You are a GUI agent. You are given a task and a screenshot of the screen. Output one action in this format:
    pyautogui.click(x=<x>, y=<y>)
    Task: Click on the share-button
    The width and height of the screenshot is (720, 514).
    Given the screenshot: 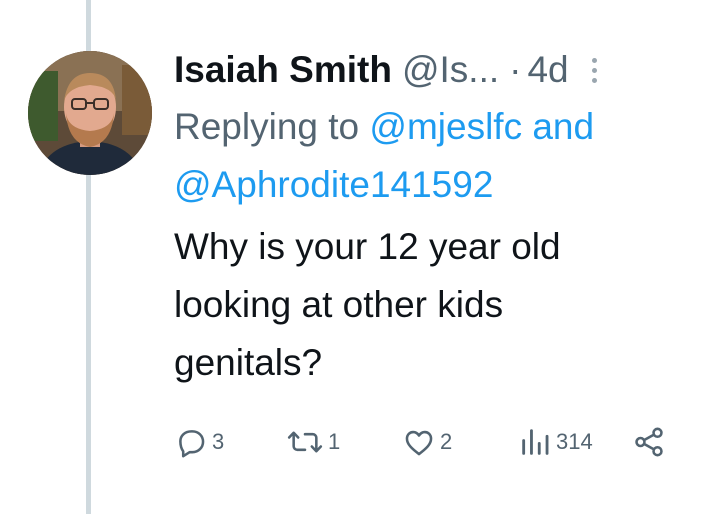 What is the action you would take?
    pyautogui.click(x=649, y=442)
    